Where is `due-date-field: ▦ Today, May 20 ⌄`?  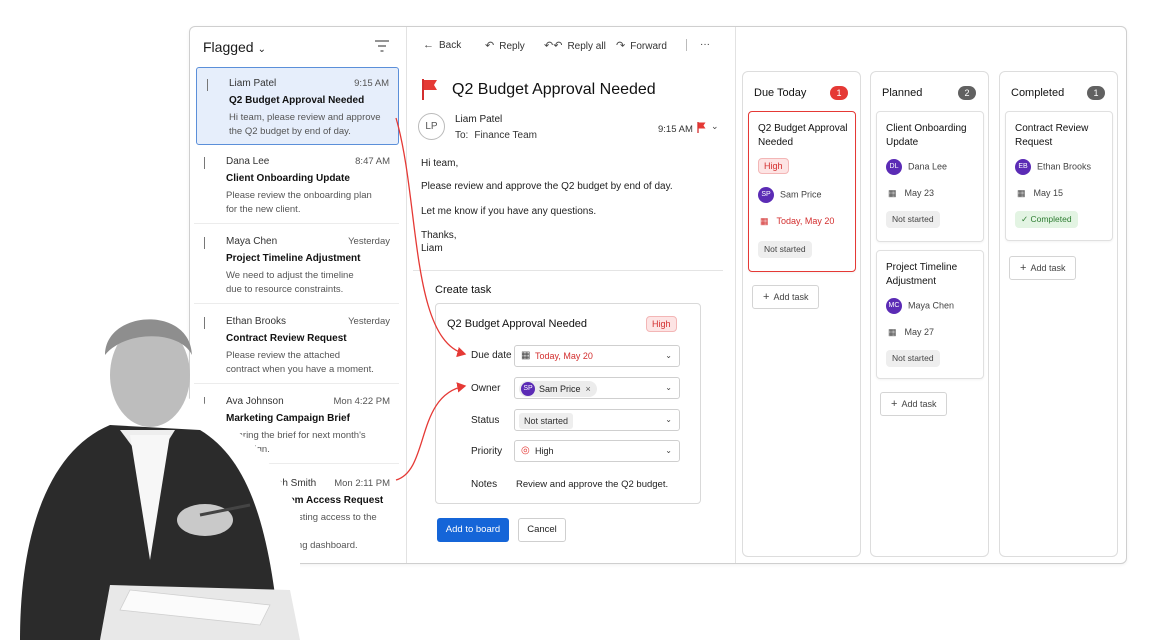 due-date-field: ▦ Today, May 20 ⌄ is located at coordinates (597, 356).